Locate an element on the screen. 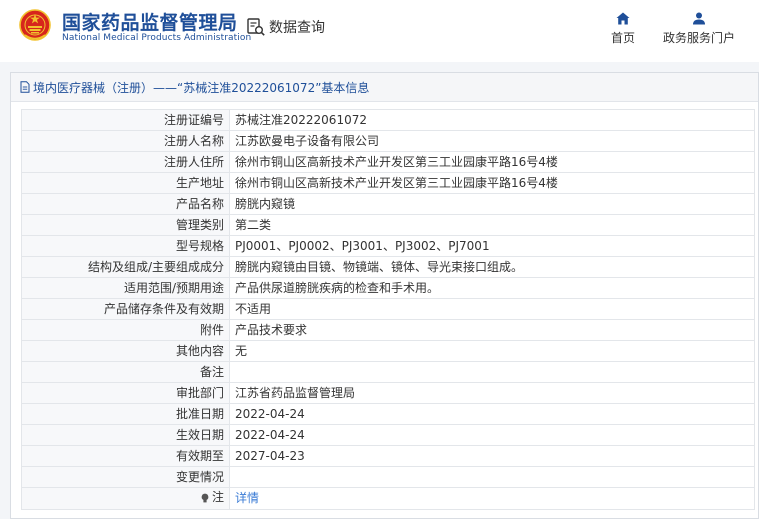 The height and width of the screenshot is (519, 759). field-label: 管理类别 is located at coordinates (125, 225).